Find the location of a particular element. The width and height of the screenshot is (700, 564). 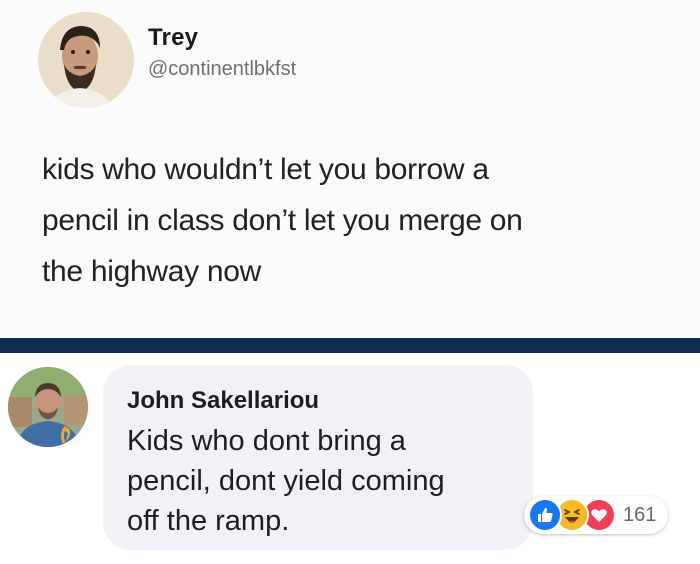

comment-text-line: Kids who dont bring a is located at coordinates (266, 441).